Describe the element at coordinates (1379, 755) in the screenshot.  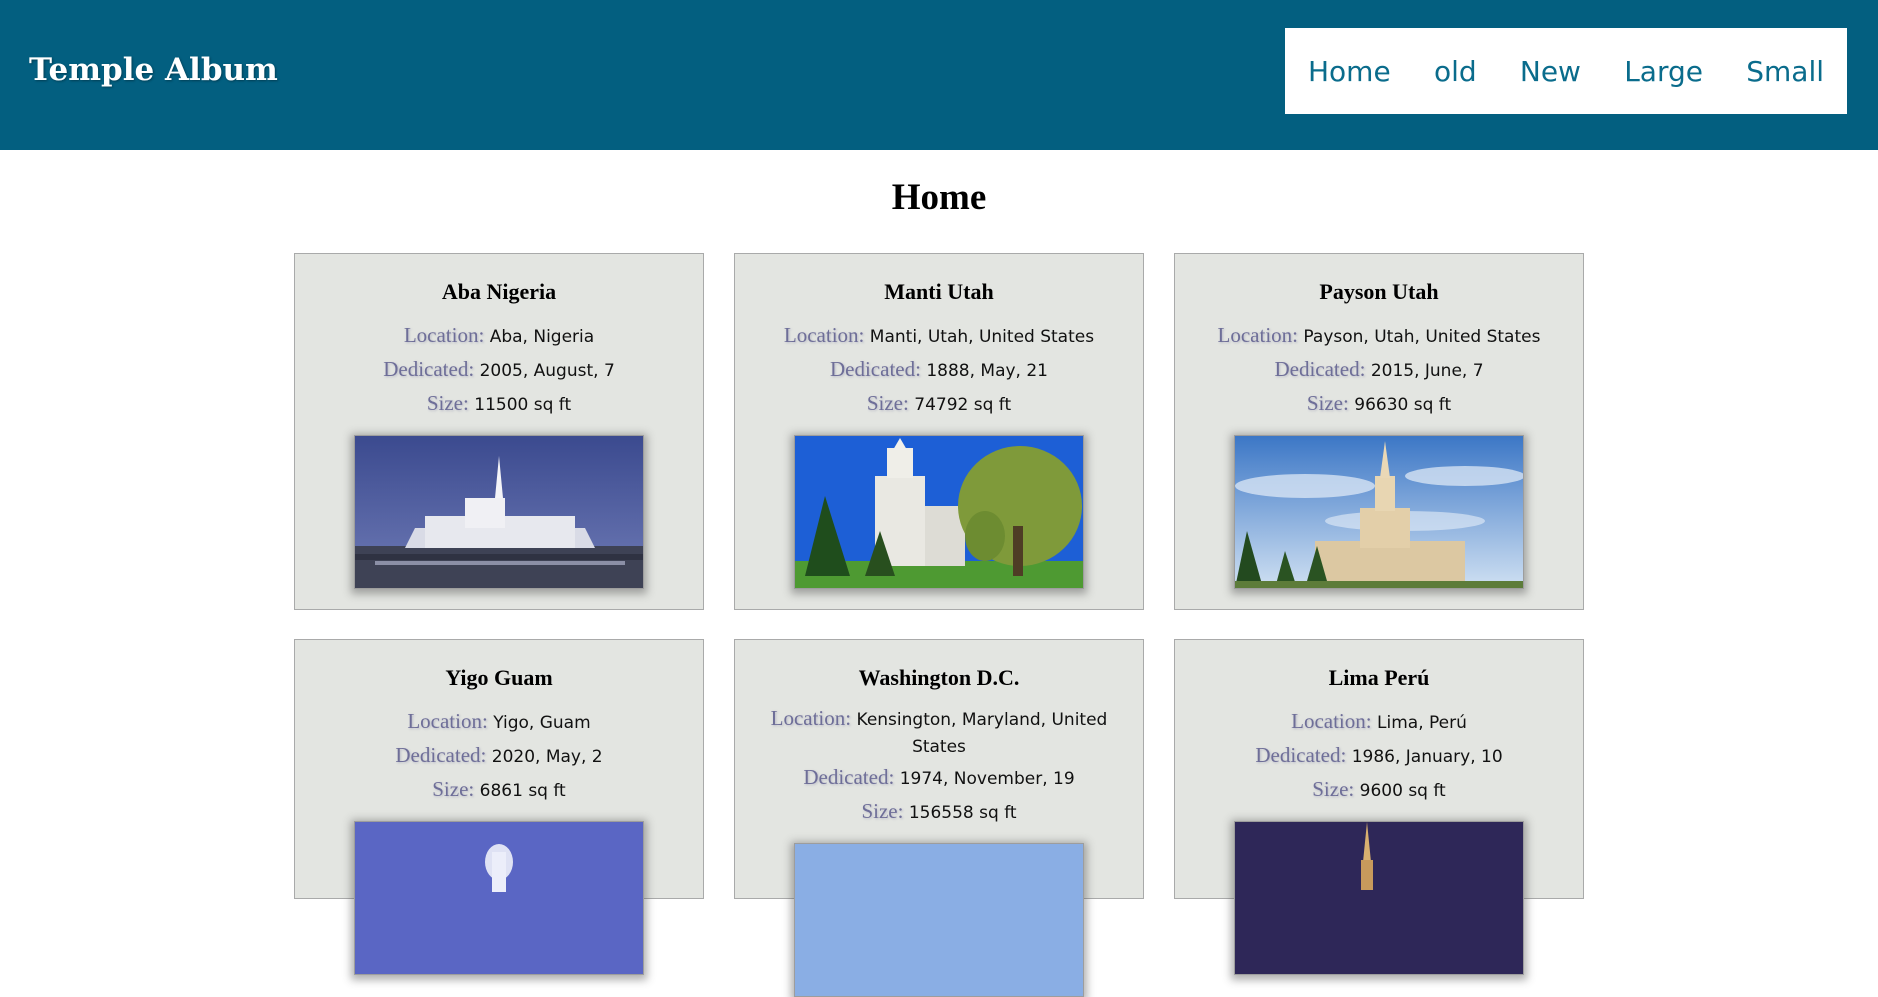
I see `temple-dedicated: Dedicated: 1986, January, 10` at that location.